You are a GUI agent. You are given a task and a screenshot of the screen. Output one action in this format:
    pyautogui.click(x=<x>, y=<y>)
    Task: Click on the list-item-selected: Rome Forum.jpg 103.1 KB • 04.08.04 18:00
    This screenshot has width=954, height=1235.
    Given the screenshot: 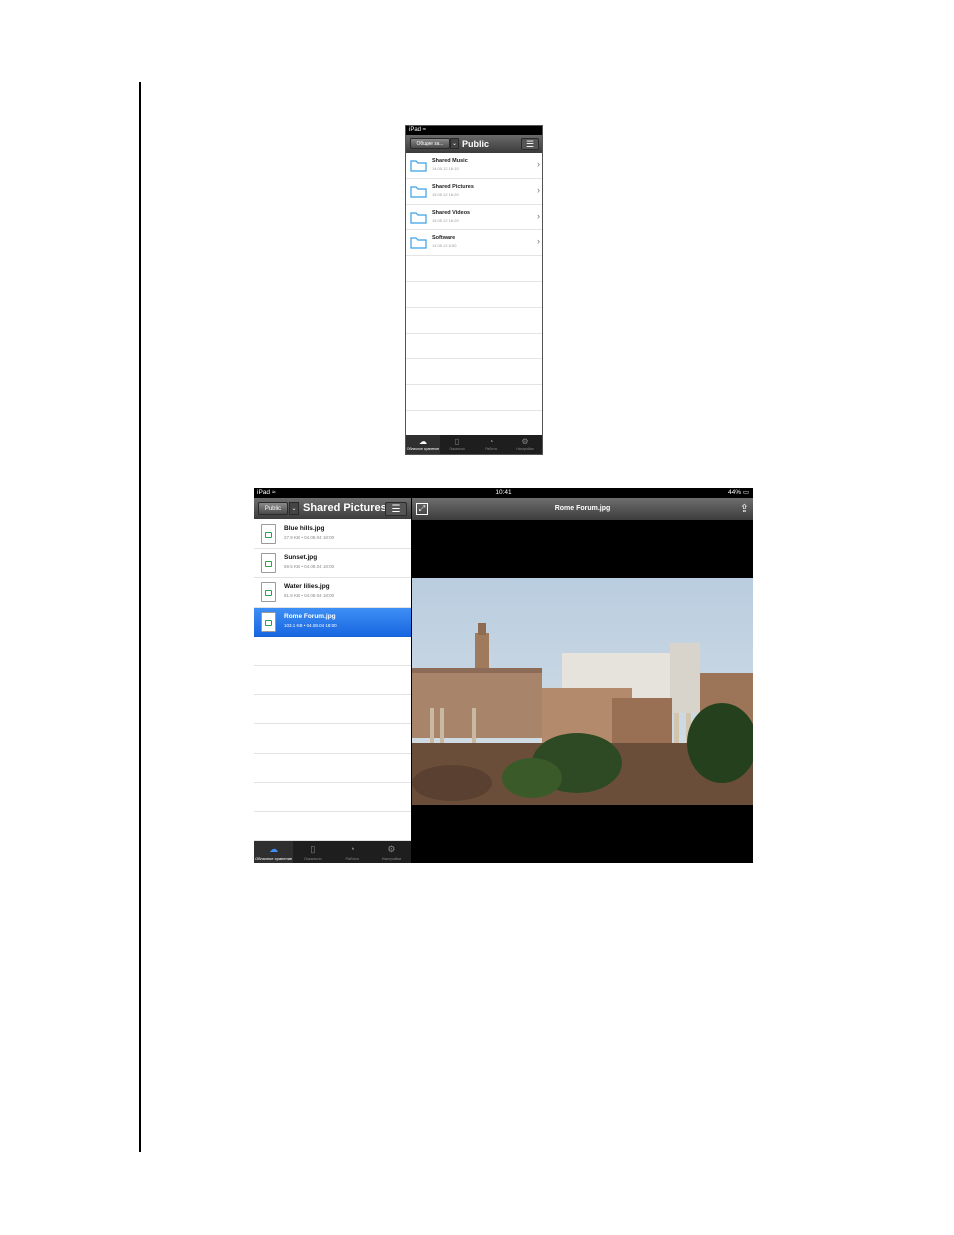 What is the action you would take?
    pyautogui.click(x=332, y=622)
    